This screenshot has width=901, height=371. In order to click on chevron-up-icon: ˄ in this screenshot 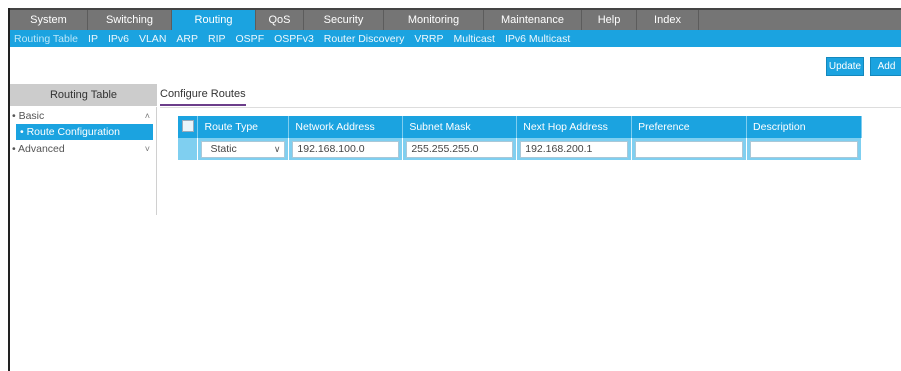, I will do `click(147, 116)`.